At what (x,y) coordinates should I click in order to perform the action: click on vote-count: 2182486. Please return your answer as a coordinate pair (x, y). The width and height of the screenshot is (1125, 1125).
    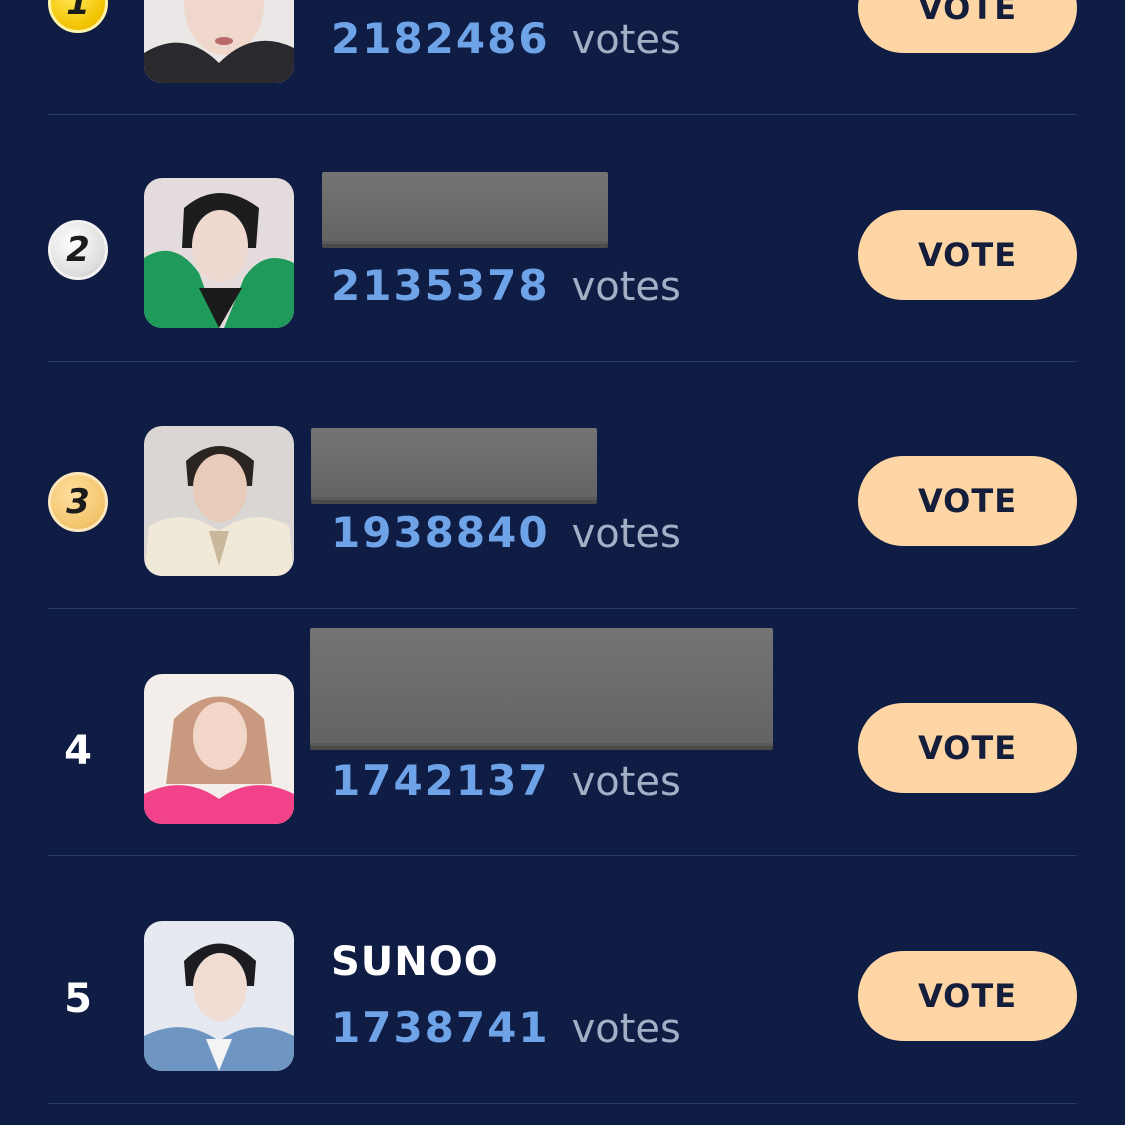
    Looking at the image, I should click on (440, 38).